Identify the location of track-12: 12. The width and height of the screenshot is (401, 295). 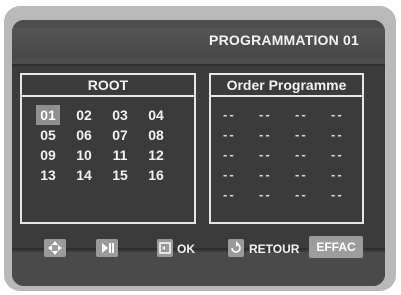
(156, 155).